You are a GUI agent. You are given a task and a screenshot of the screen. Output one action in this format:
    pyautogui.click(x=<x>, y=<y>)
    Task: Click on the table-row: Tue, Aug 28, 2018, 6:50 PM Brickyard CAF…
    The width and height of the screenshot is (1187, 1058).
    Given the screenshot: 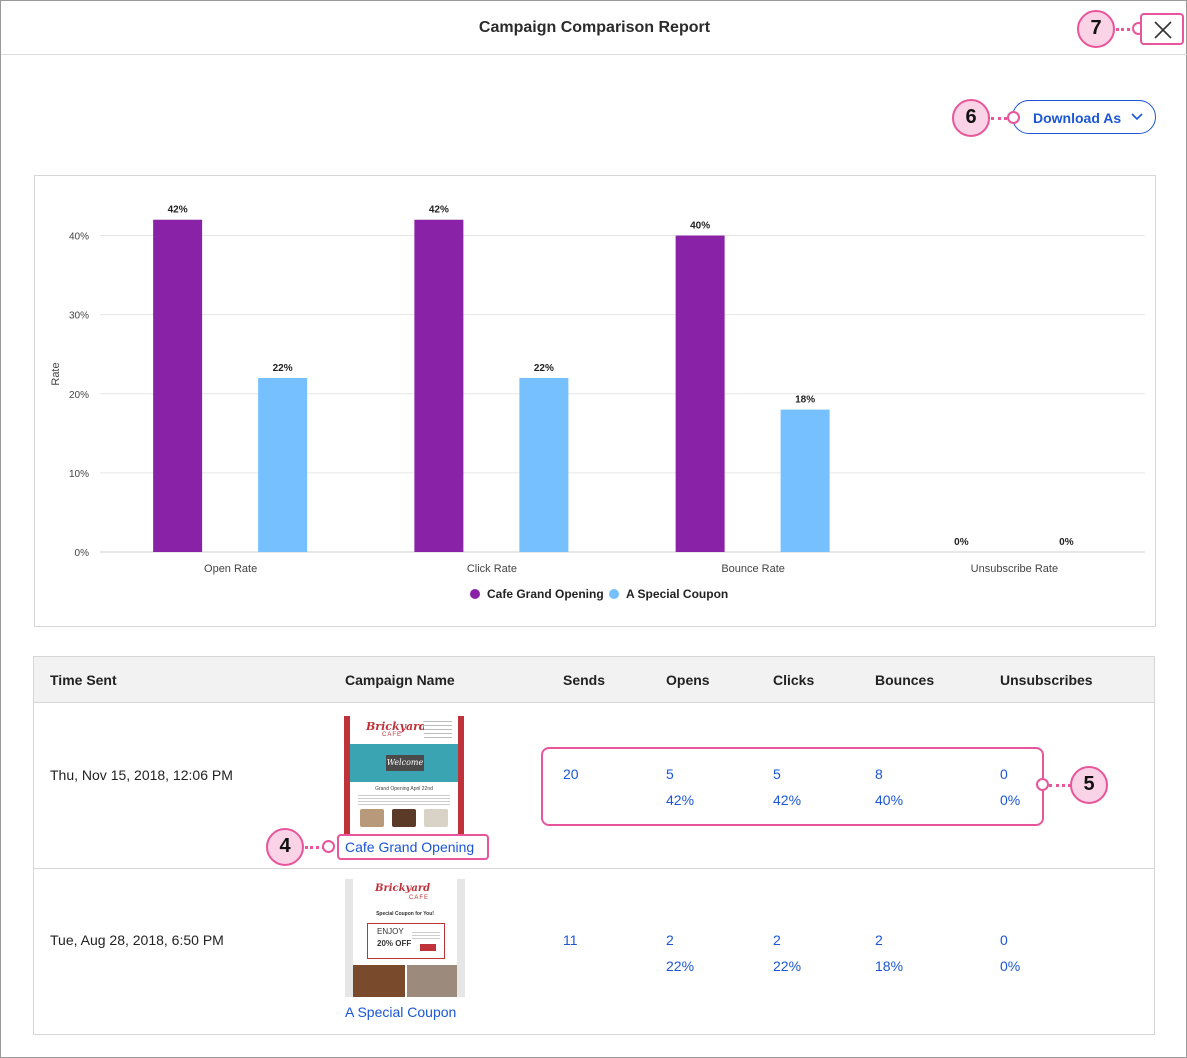 What is the action you would take?
    pyautogui.click(x=594, y=951)
    